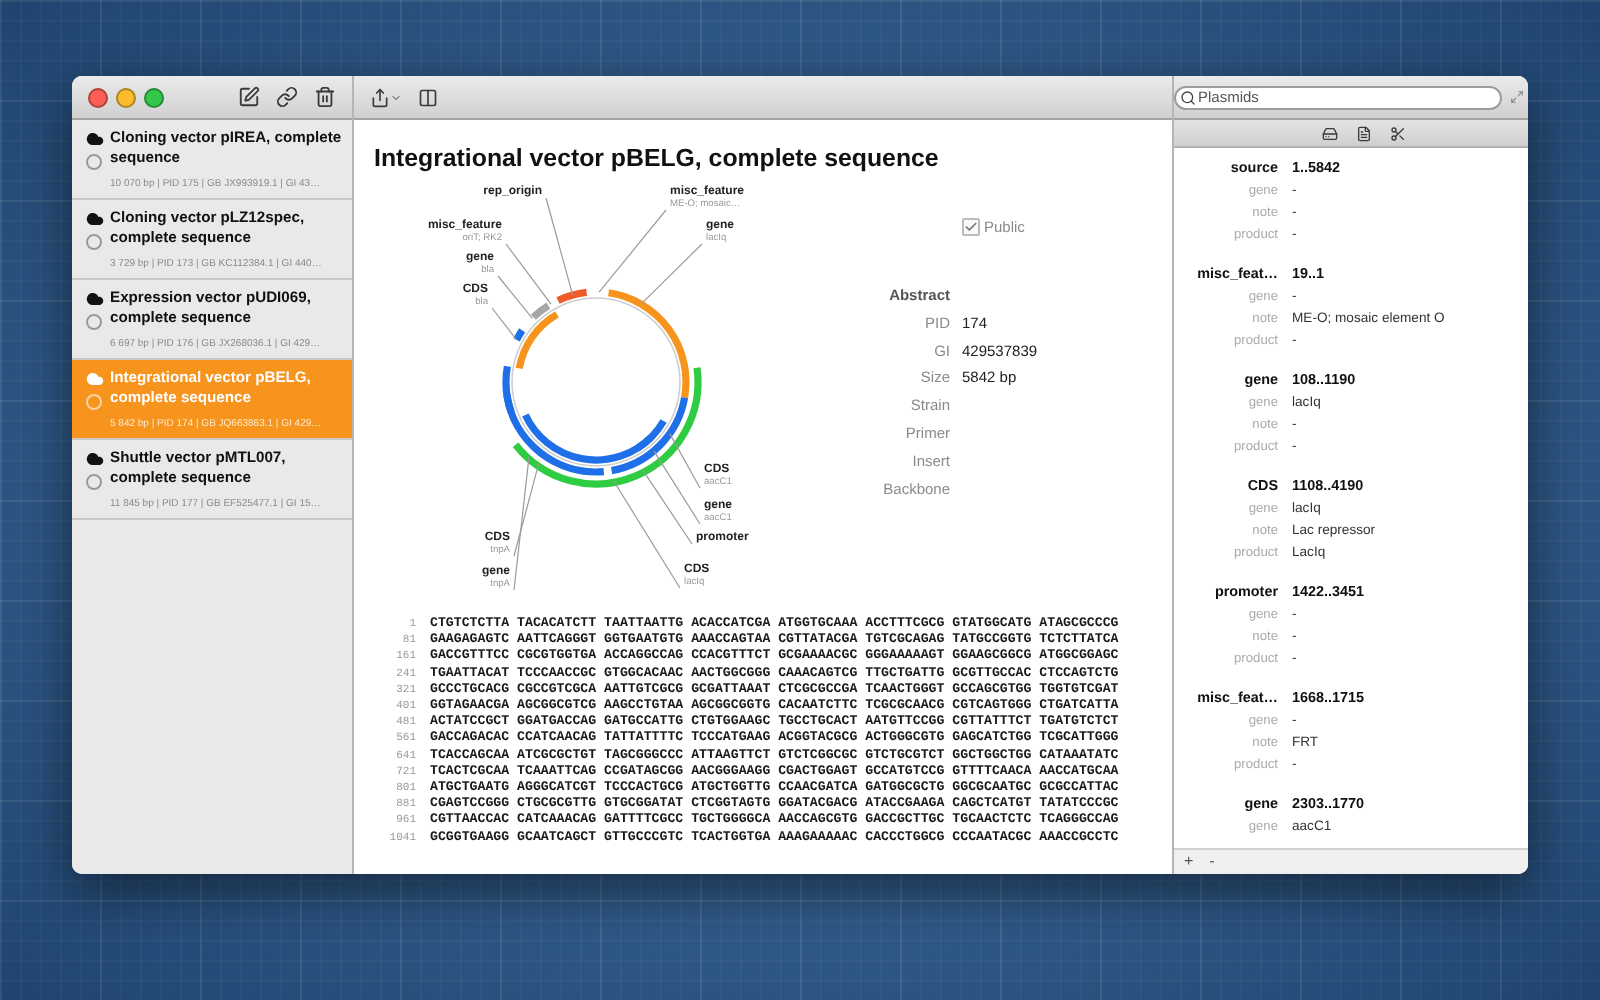 This screenshot has width=1600, height=1000. Describe the element at coordinates (1517, 97) in the screenshot. I see `expand-icon` at that location.